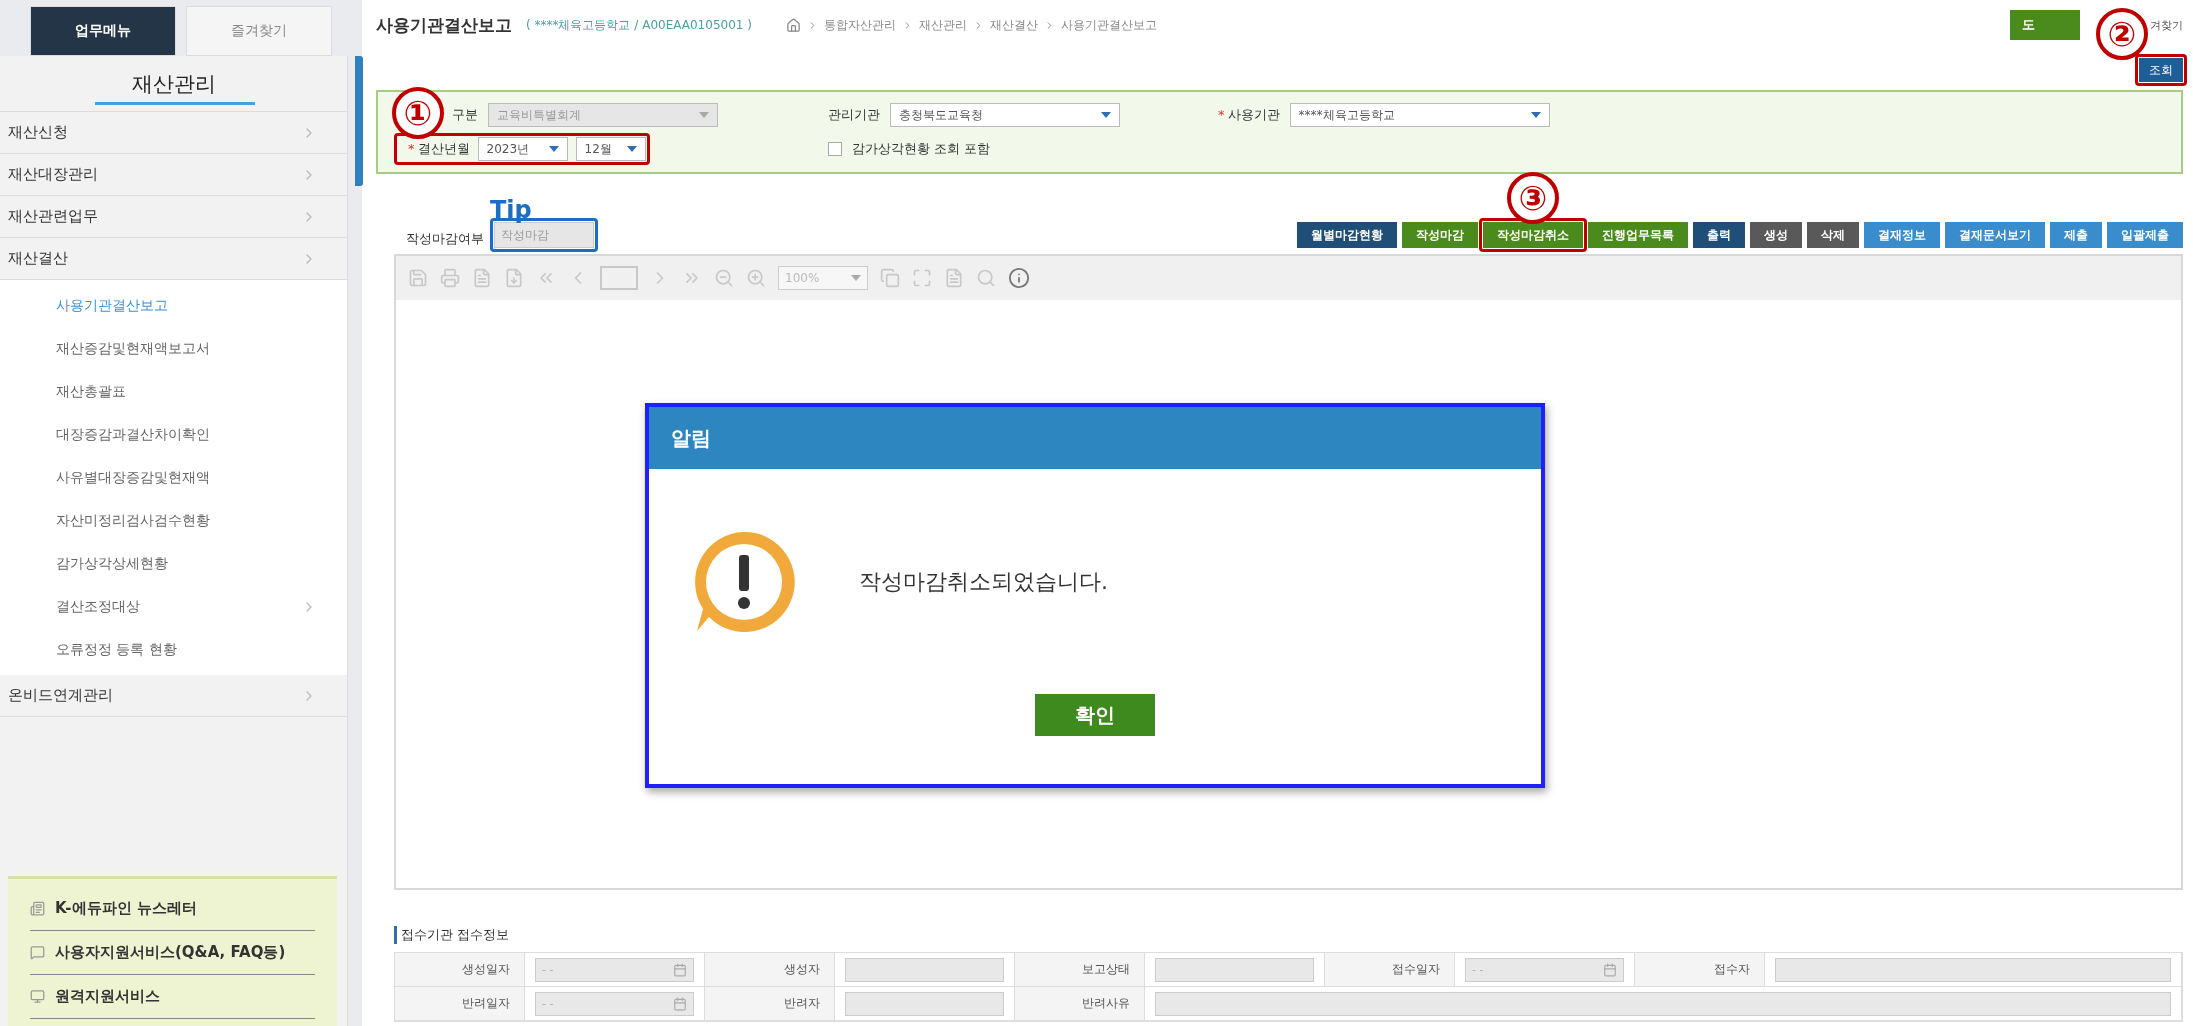 The image size is (2193, 1026). What do you see at coordinates (1108, 25) in the screenshot?
I see `breadcrumb-item: 사용기관결산보고` at bounding box center [1108, 25].